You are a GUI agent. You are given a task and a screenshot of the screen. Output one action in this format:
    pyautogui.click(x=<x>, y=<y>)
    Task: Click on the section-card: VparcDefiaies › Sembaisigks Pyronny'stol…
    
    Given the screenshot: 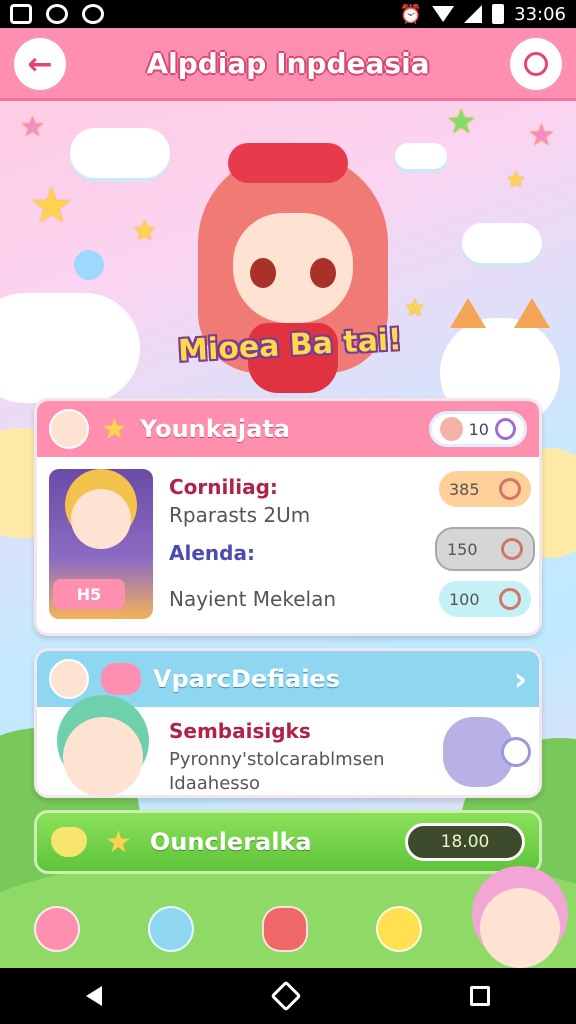 What is the action you would take?
    pyautogui.click(x=288, y=723)
    